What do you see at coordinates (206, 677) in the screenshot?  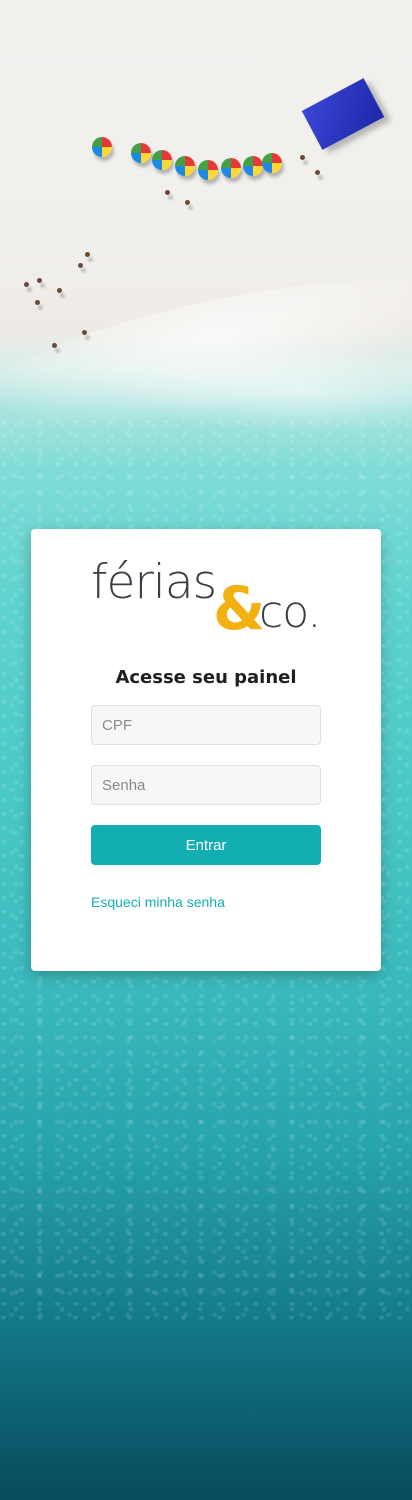 I see `login-heading: Acesse seu painel` at bounding box center [206, 677].